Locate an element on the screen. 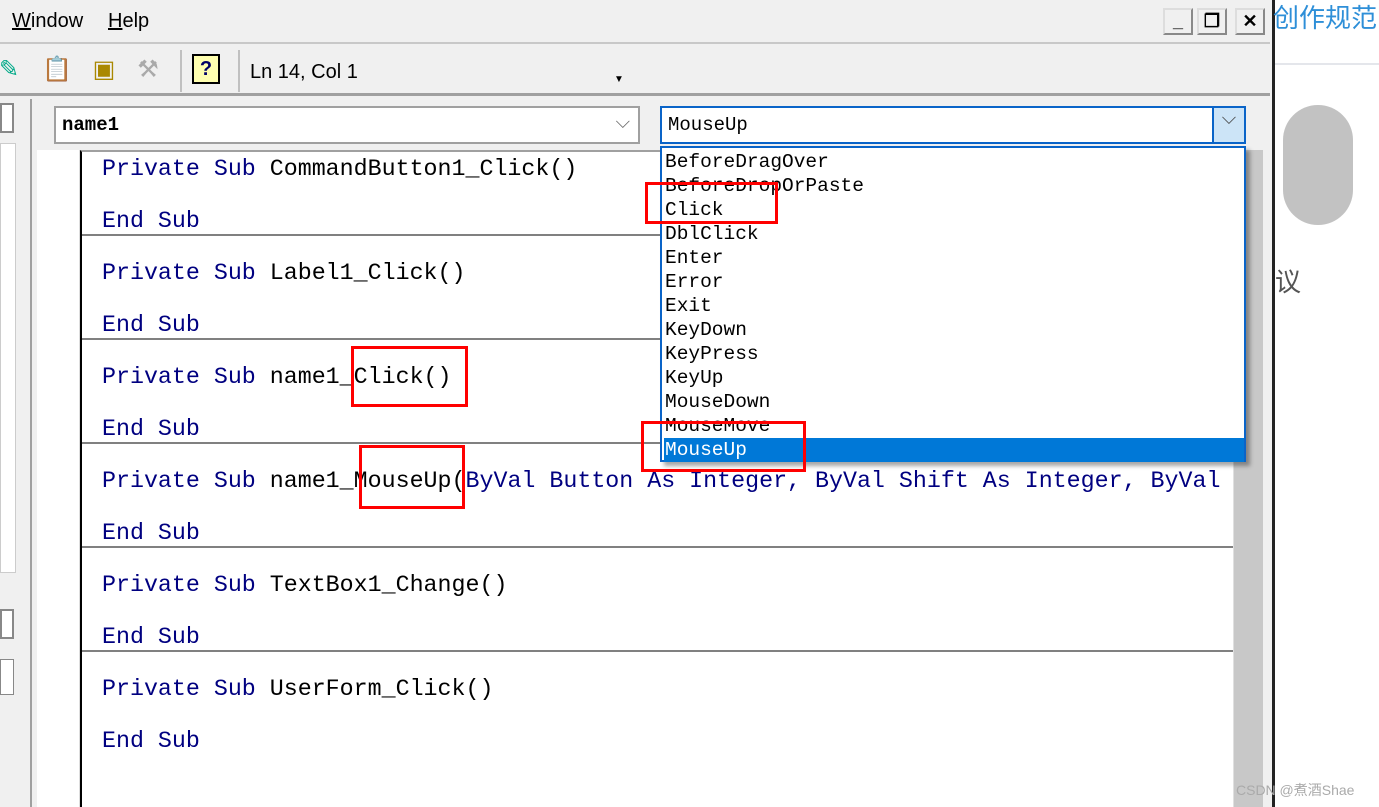 The height and width of the screenshot is (807, 1379). menu-label: Window is located at coordinates (48, 21).